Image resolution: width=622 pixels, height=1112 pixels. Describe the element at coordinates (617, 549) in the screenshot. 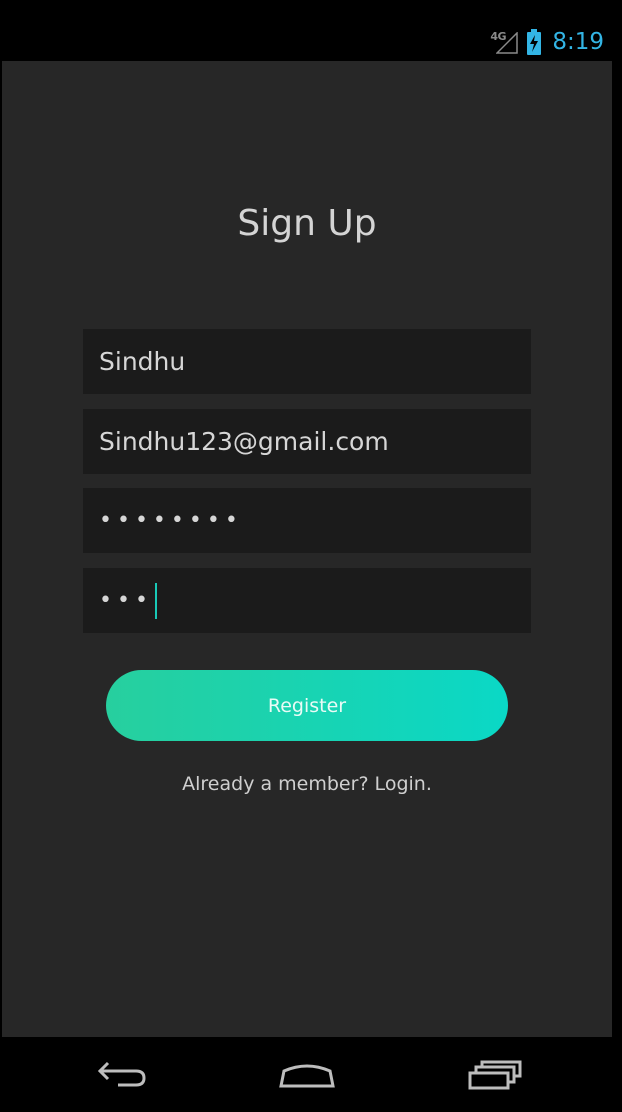

I see `screen-edge` at that location.